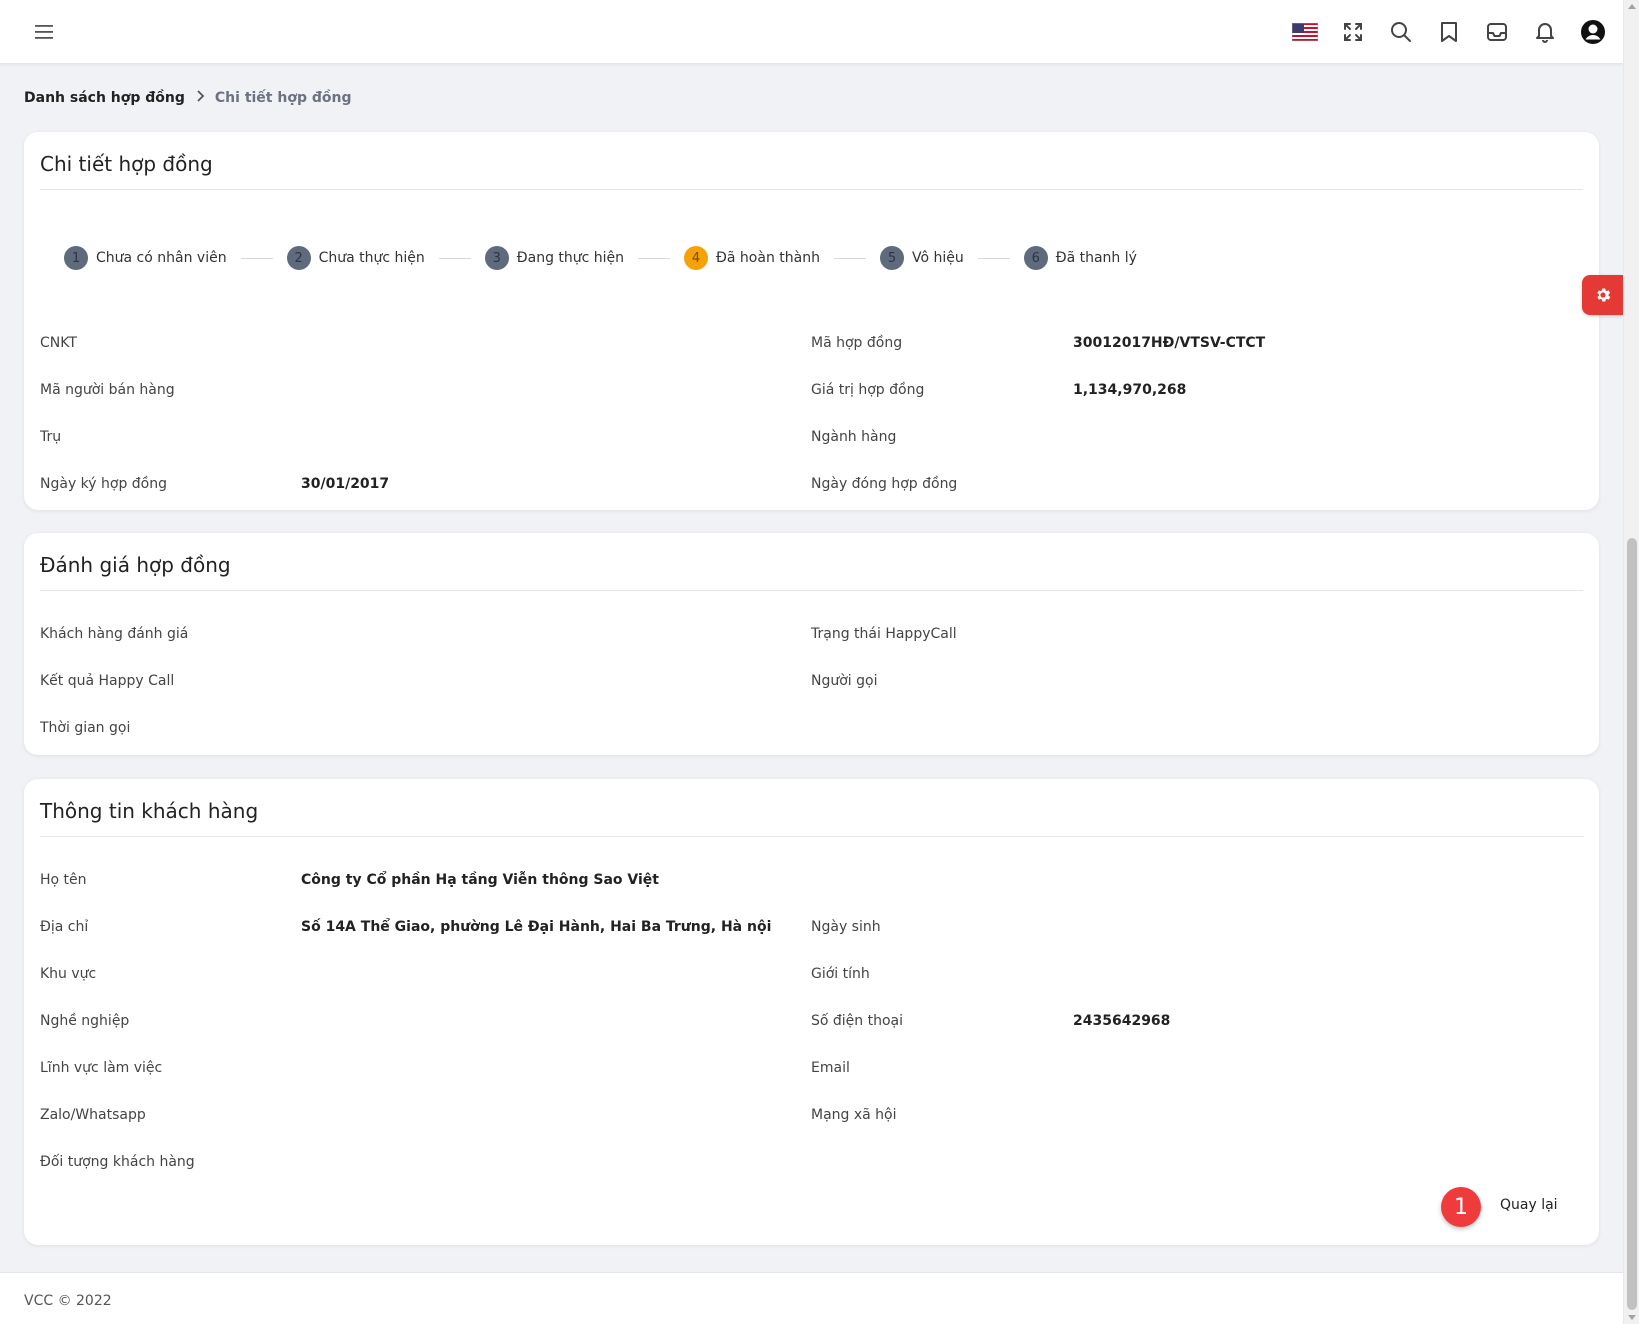 This screenshot has height=1324, width=1639. Describe the element at coordinates (93, 1115) in the screenshot. I see `zalo-label: Zalo/Whatsapp` at that location.